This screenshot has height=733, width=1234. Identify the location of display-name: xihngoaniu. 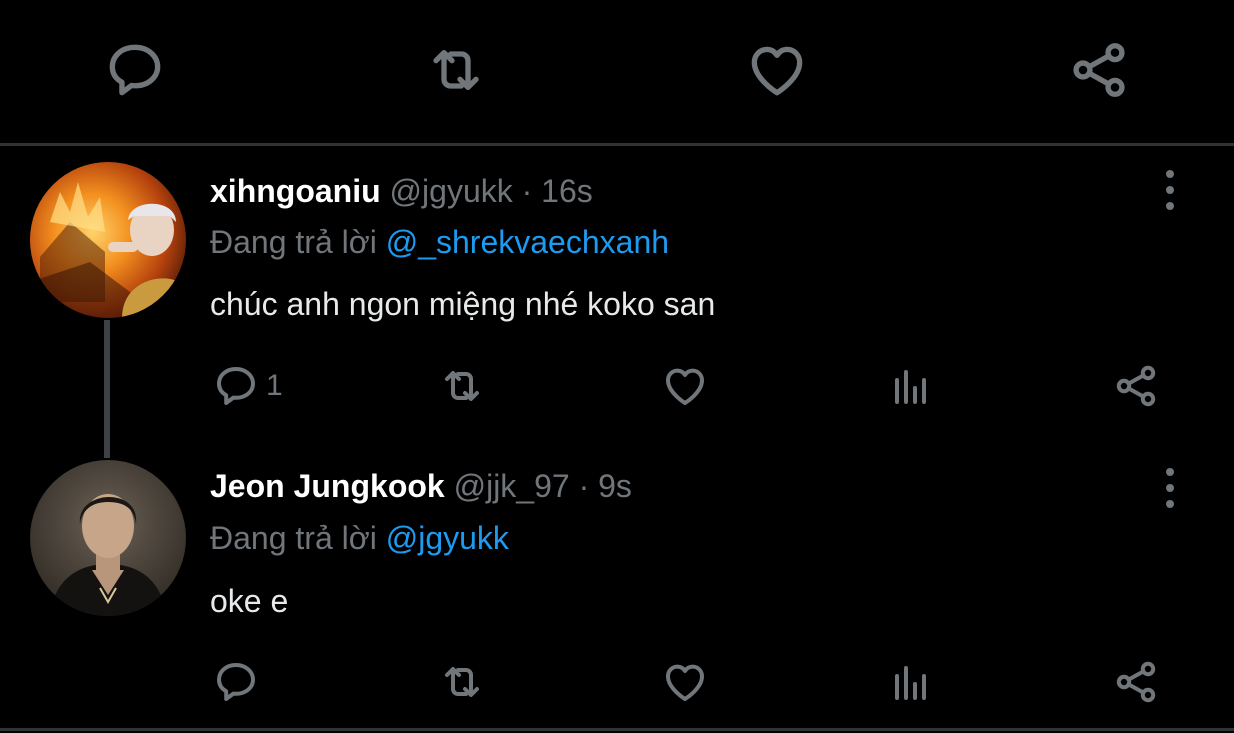
(295, 191).